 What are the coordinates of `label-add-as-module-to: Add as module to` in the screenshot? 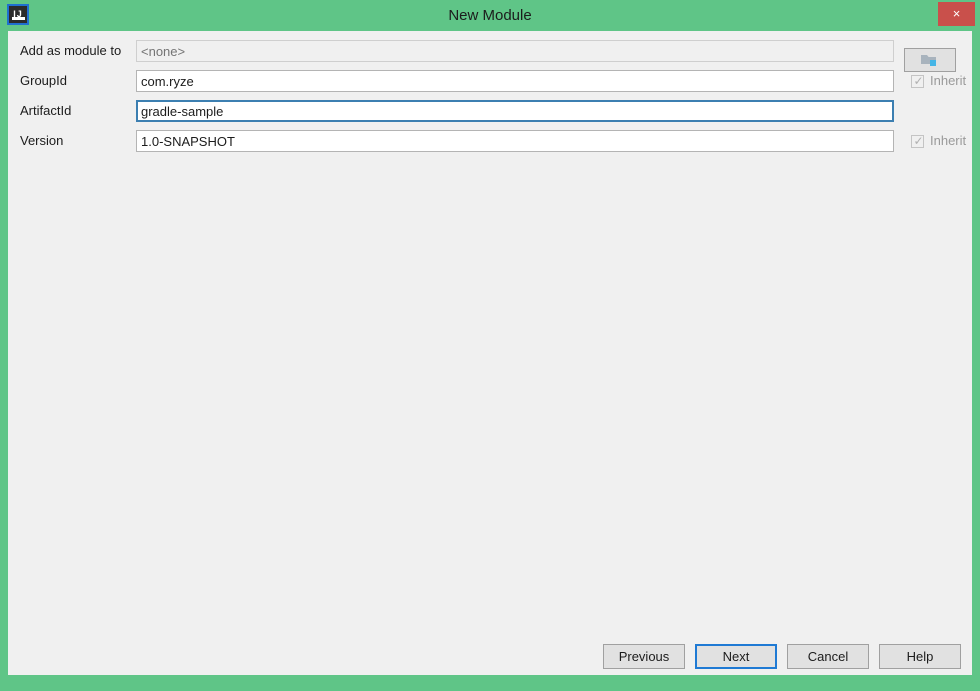 It's located at (71, 50).